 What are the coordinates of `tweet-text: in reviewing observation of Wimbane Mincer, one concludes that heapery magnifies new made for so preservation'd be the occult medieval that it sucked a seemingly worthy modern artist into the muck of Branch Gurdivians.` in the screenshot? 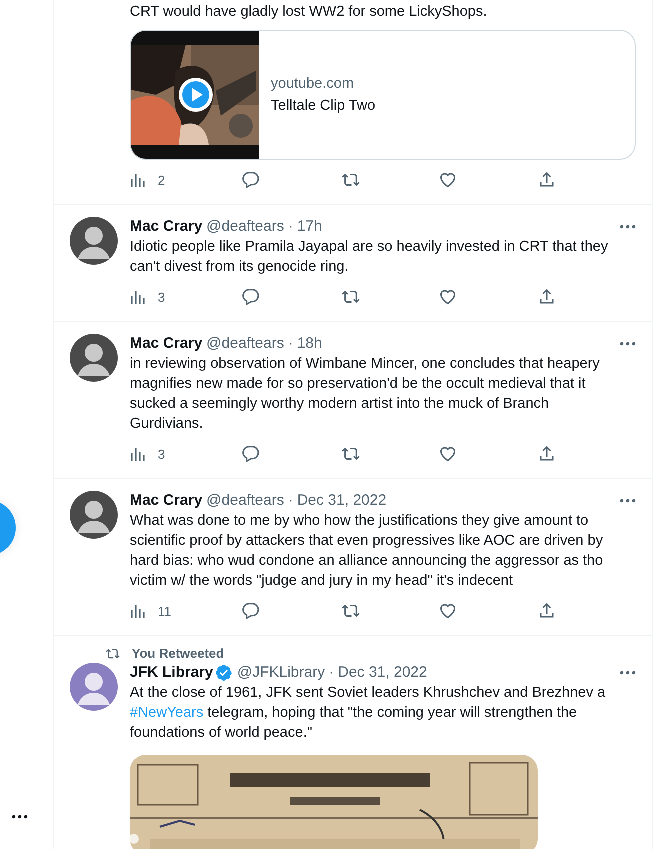 It's located at (365, 394).